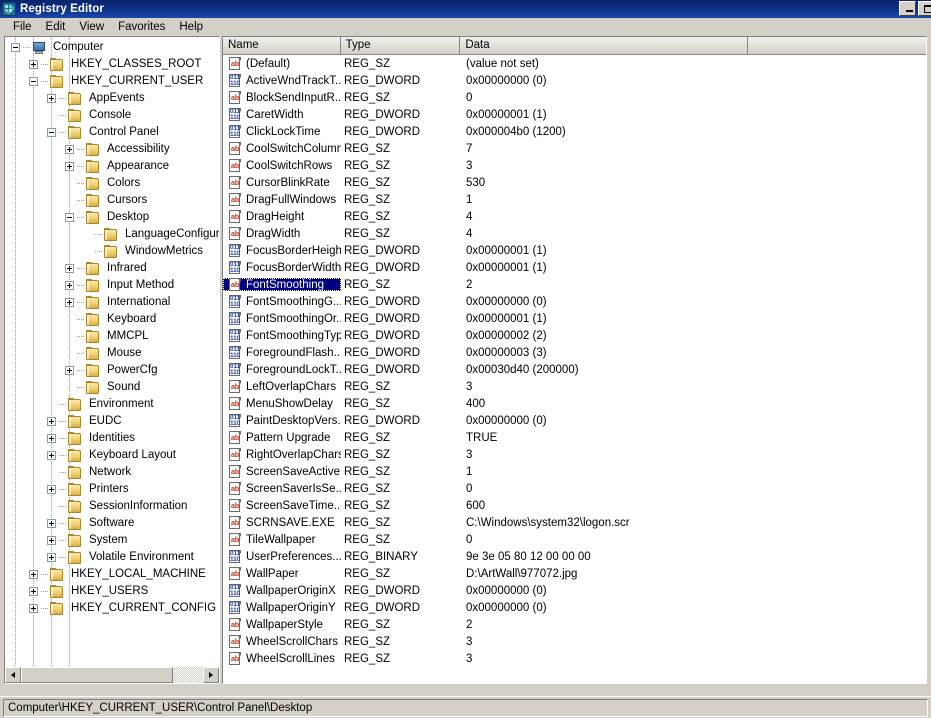  I want to click on tree-node: HKEY_USERS, so click(112, 591).